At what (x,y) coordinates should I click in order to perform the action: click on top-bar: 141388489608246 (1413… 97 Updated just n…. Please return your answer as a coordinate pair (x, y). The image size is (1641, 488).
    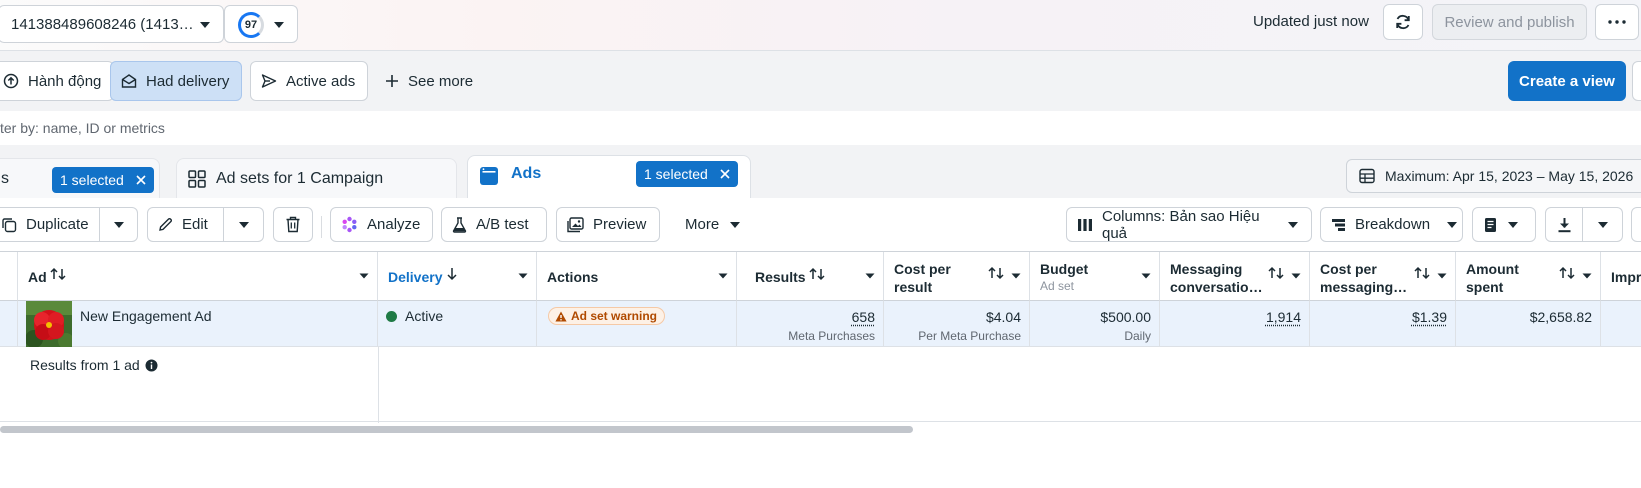
    Looking at the image, I should click on (820, 25).